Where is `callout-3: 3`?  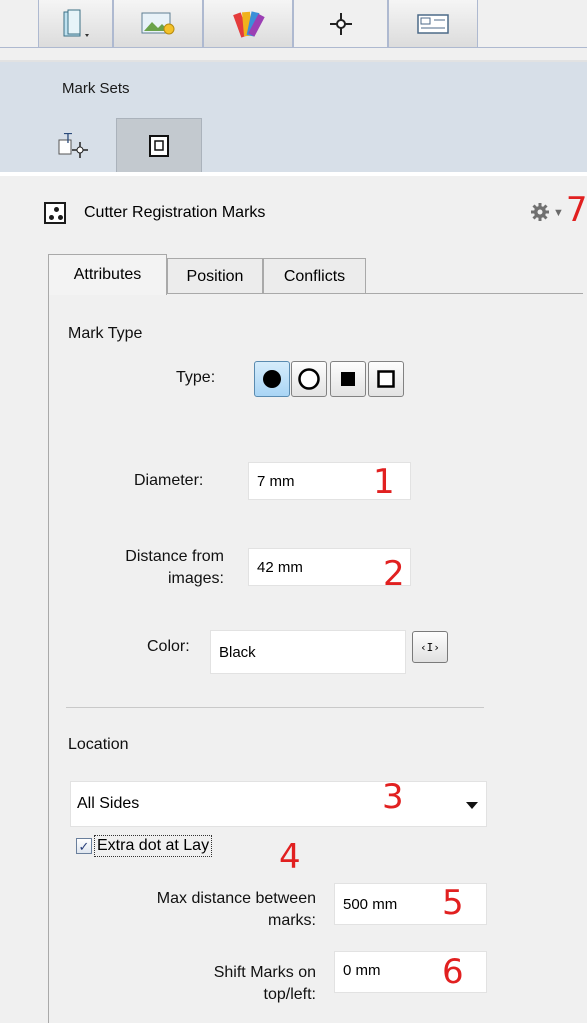 callout-3: 3 is located at coordinates (393, 797).